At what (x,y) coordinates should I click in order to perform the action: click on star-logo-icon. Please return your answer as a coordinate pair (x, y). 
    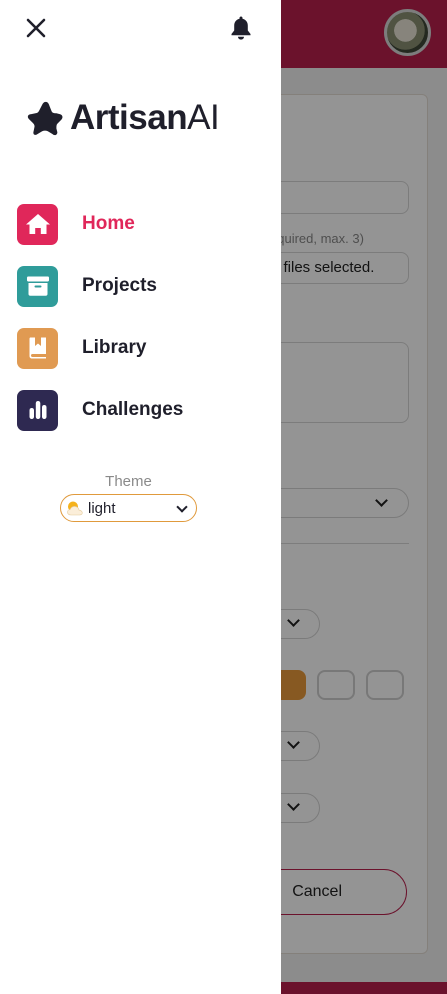
    Looking at the image, I should click on (45, 118).